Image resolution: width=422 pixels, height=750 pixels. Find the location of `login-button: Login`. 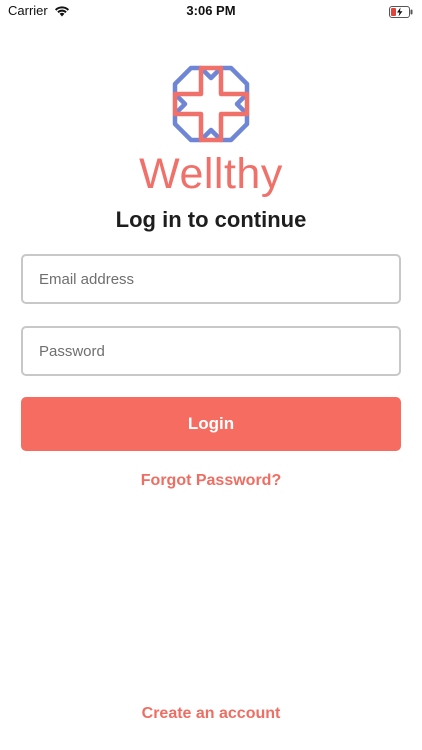

login-button: Login is located at coordinates (211, 424).